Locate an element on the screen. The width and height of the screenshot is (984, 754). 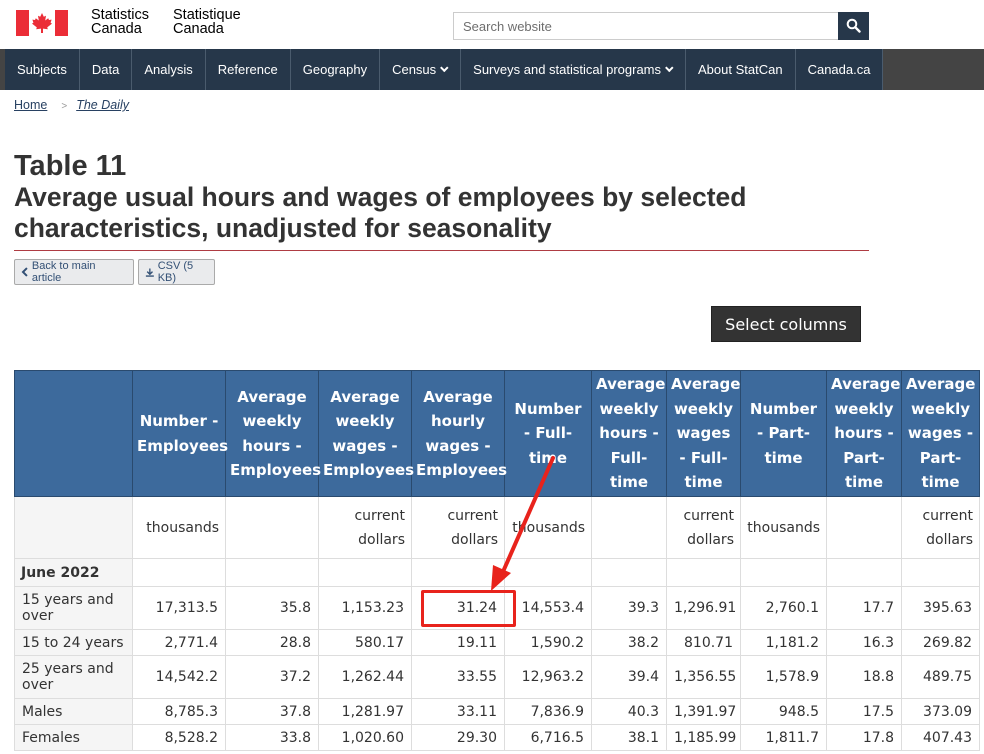
table-column-header: Number - Employees is located at coordinates (180, 433).